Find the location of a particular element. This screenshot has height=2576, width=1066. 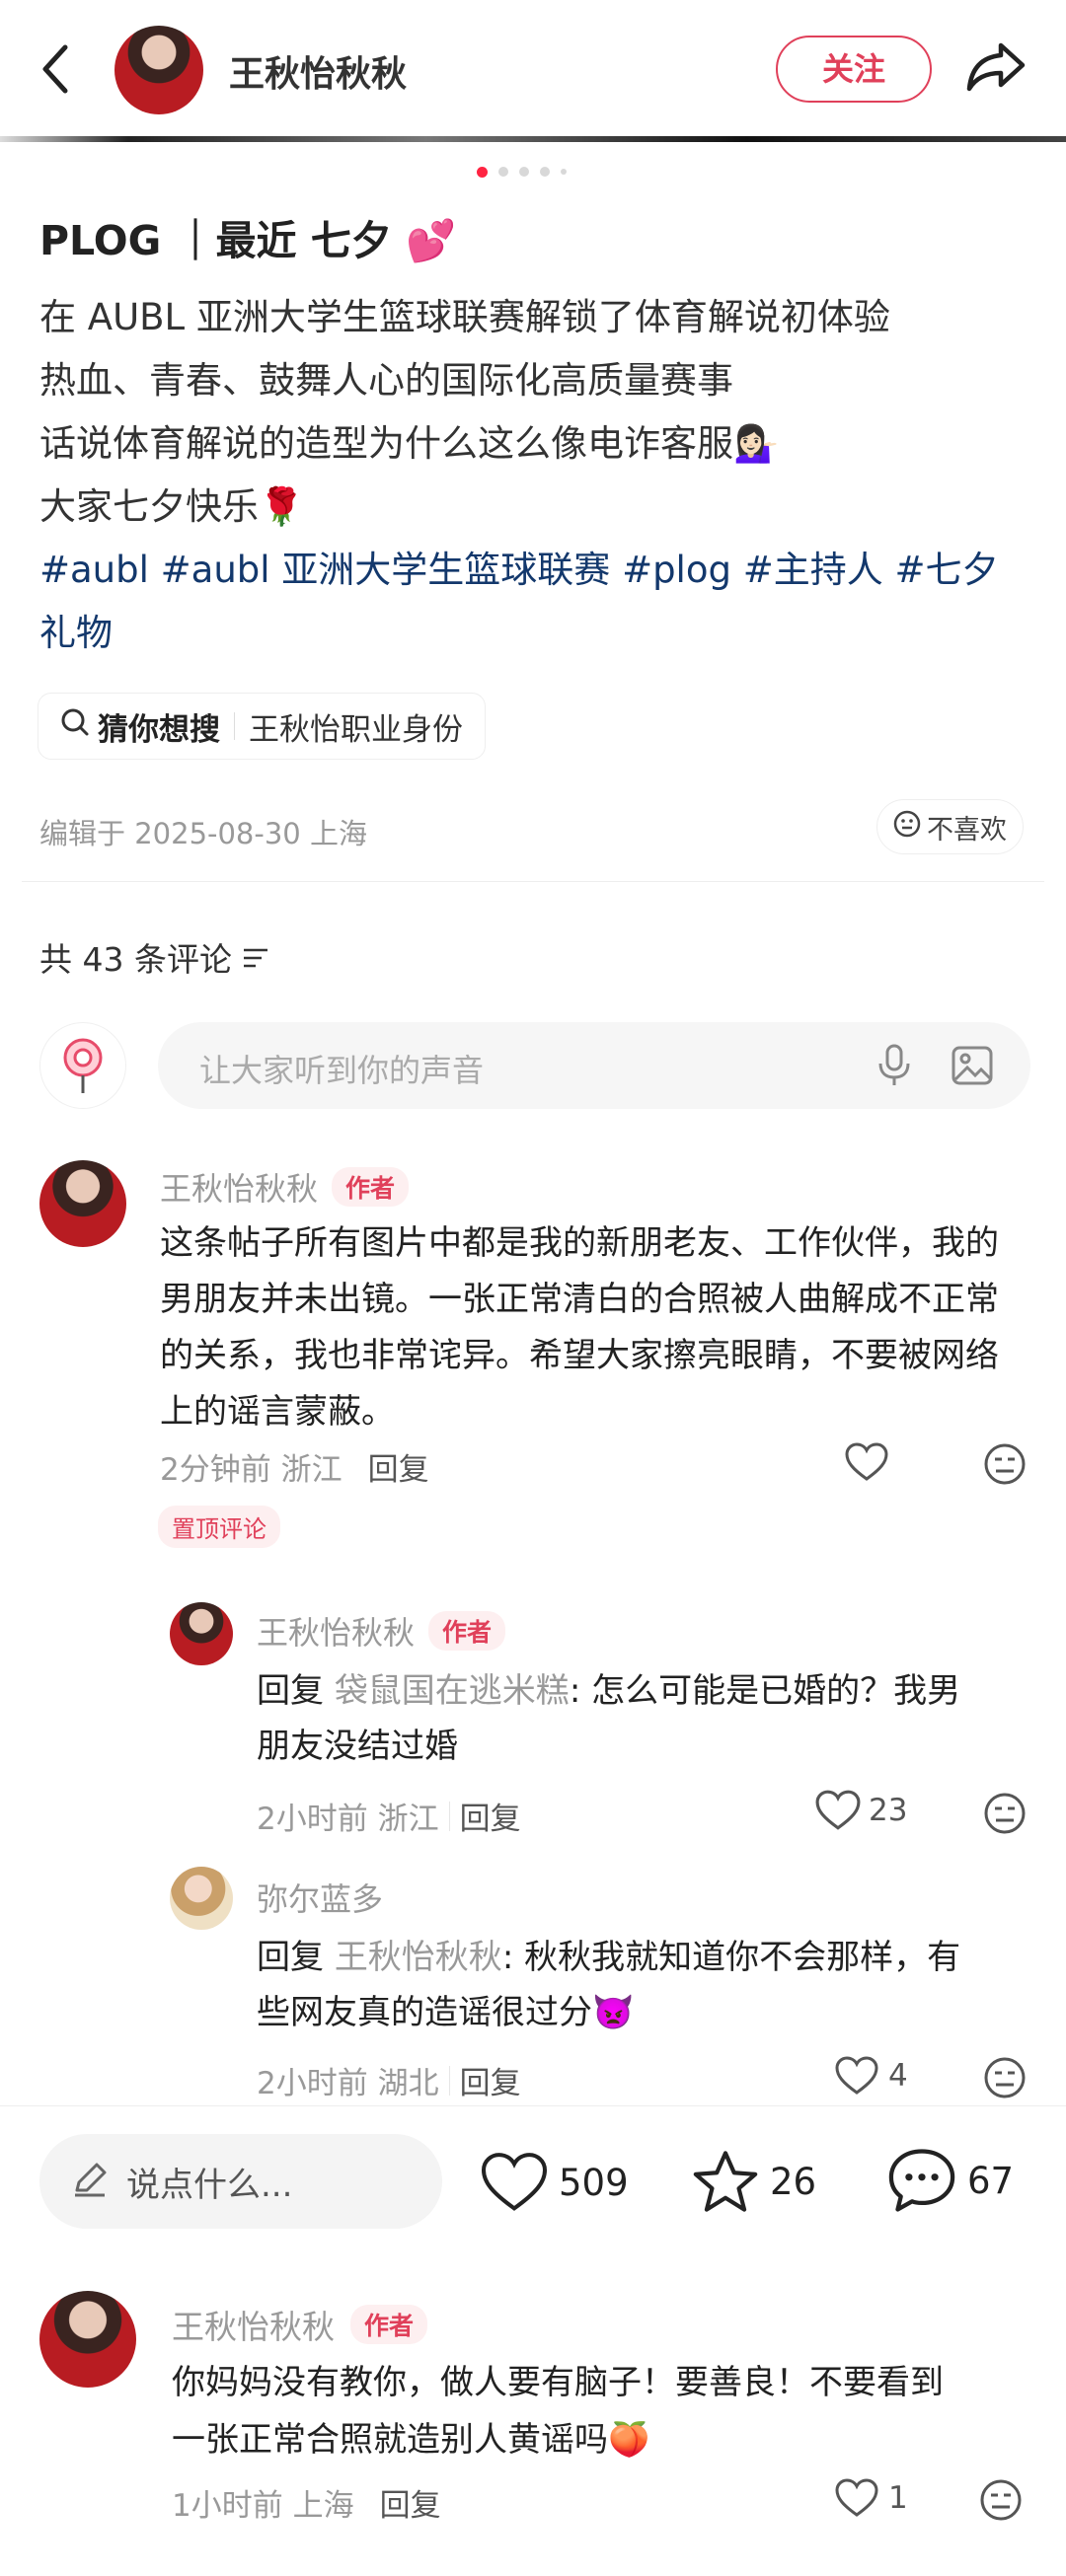

post-line: 在 AUBL 亚洲大学生篮球联赛解锁了体育解说初体验 is located at coordinates (464, 317).